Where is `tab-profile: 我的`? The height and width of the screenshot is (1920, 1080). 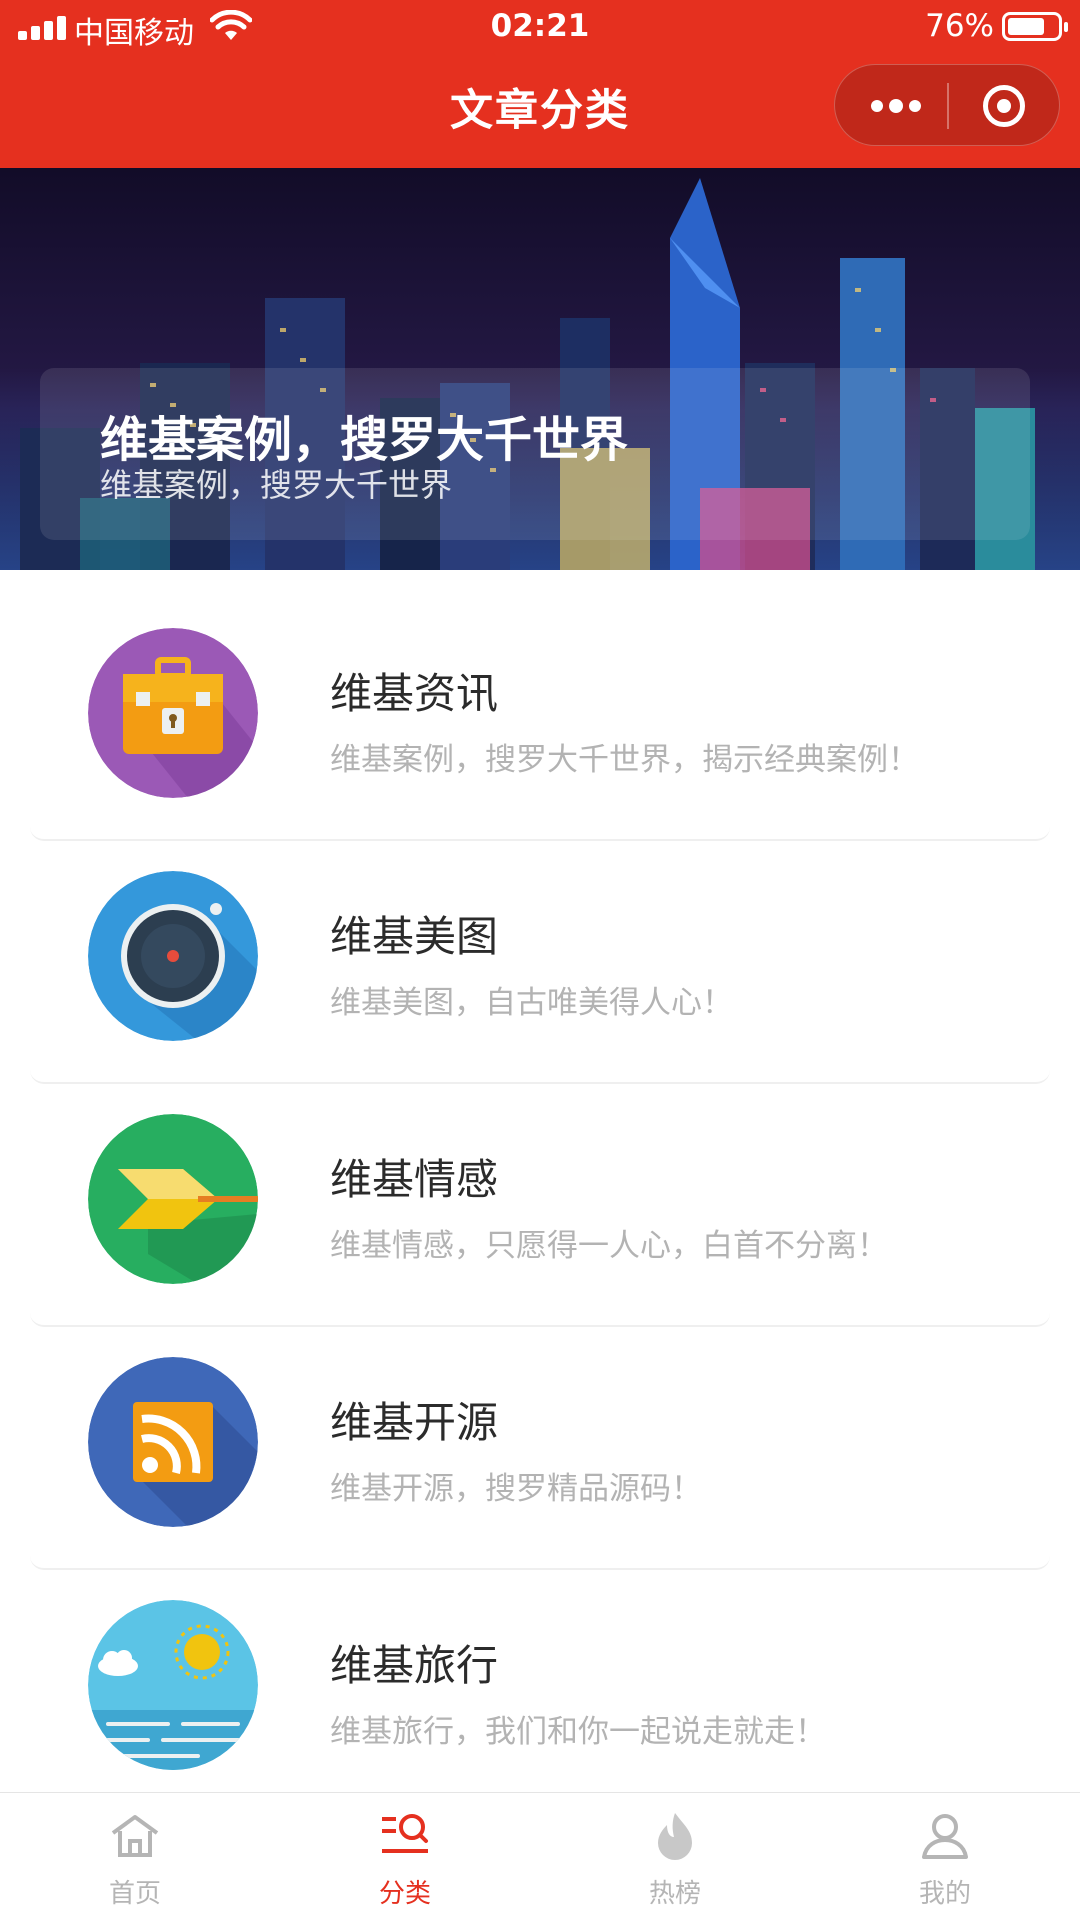
tab-profile: 我的 is located at coordinates (945, 1856).